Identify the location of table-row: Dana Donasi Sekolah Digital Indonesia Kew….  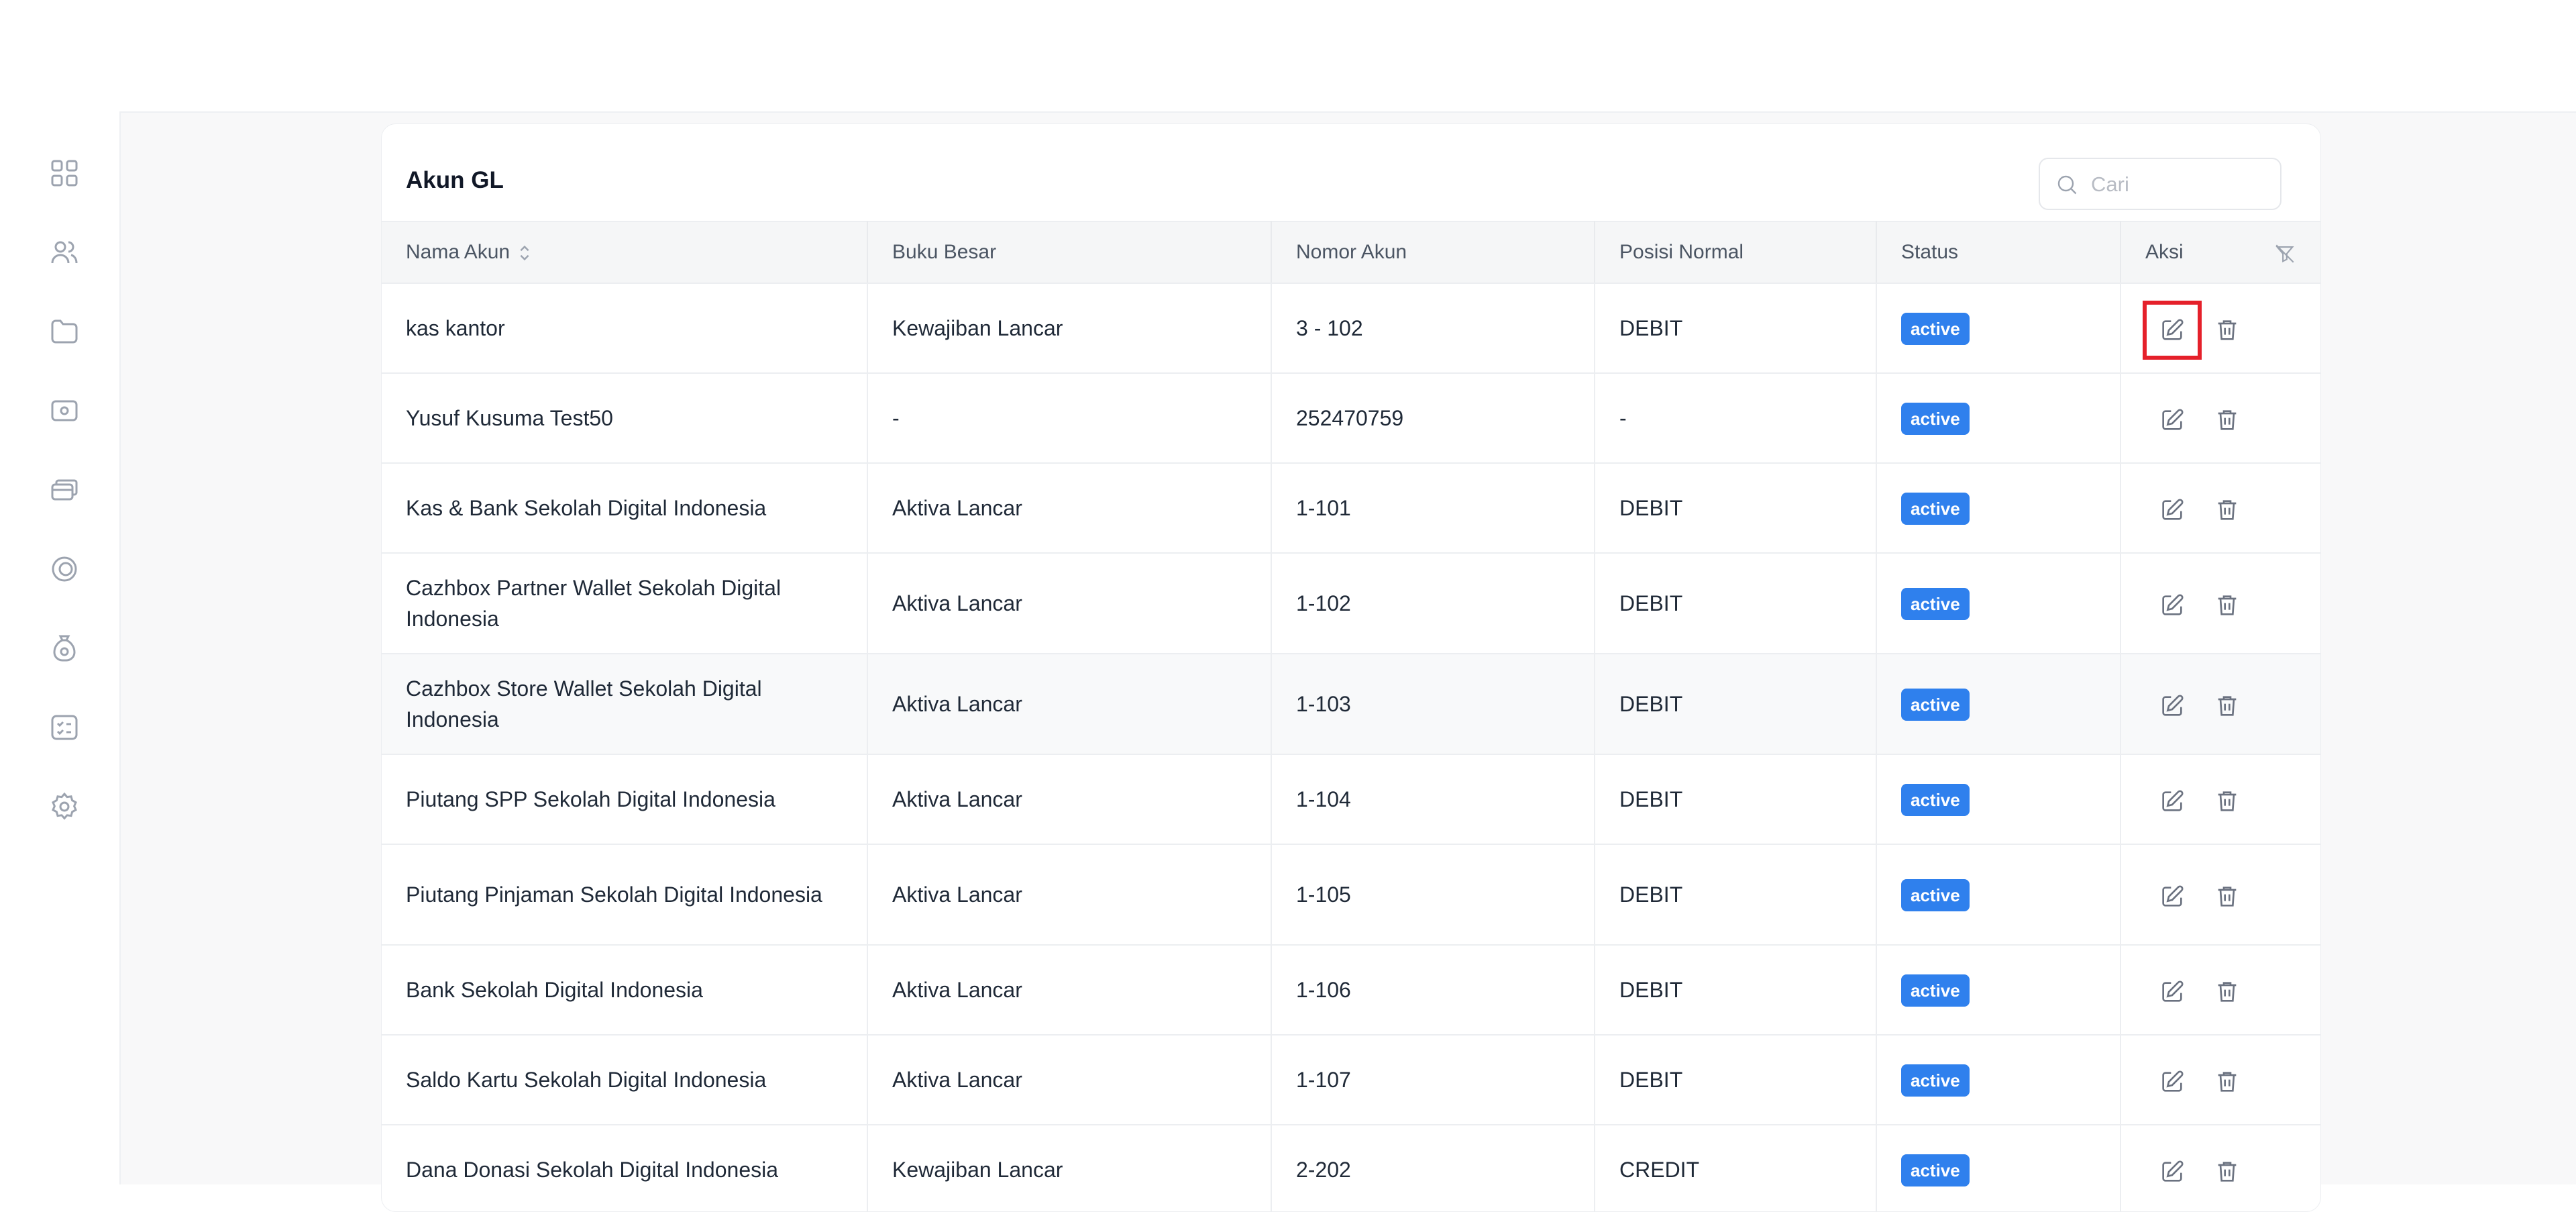
(1351, 1168).